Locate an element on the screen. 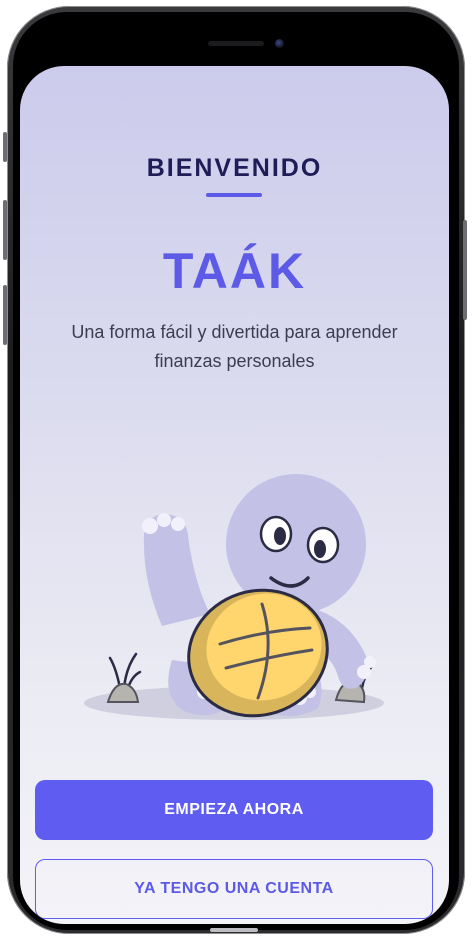 The width and height of the screenshot is (472, 938). have-account-label: YA TENGO UNA CUENTA is located at coordinates (234, 888).